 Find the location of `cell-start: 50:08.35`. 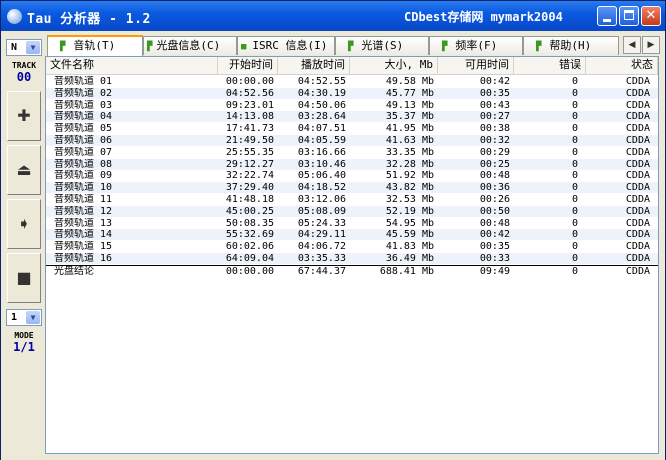

cell-start: 50:08.35 is located at coordinates (249, 223).